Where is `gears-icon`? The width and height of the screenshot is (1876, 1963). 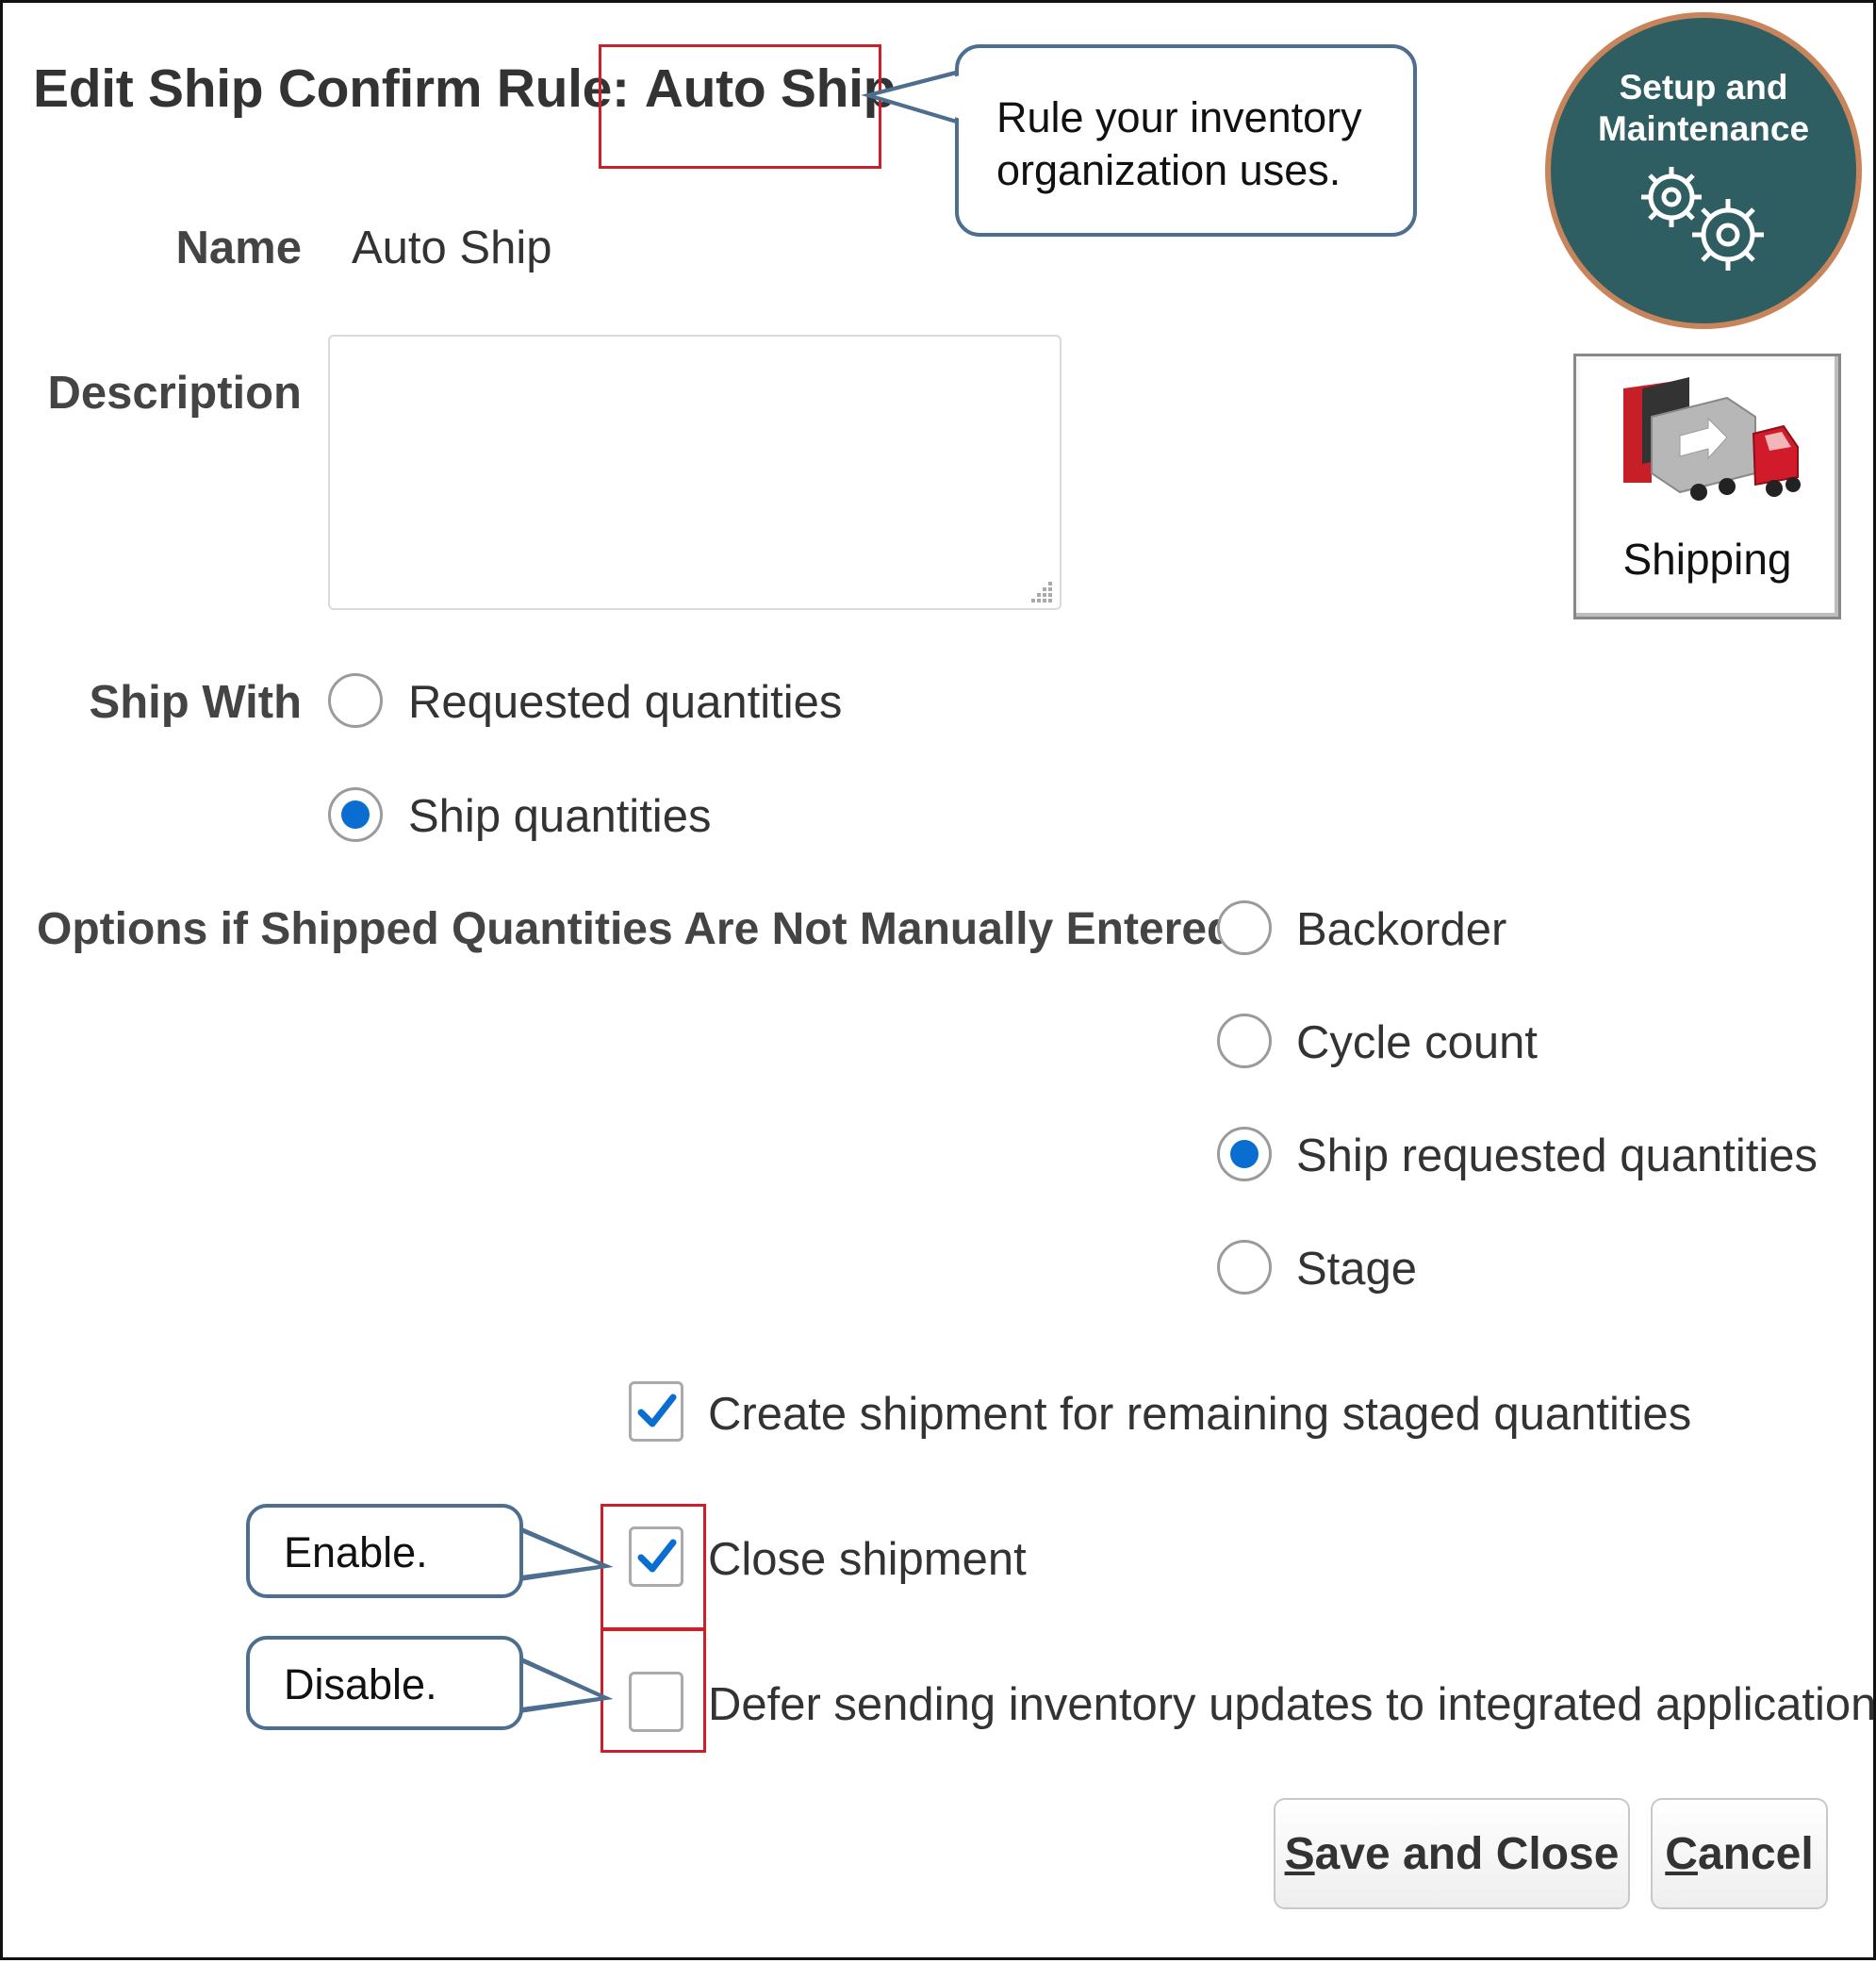
gears-icon is located at coordinates (1703, 219).